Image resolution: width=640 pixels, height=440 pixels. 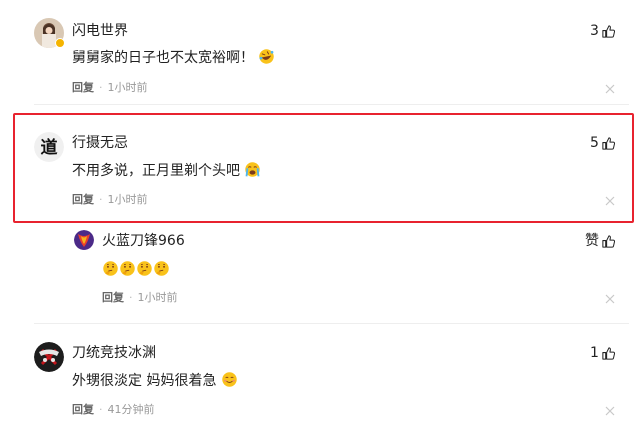 I want to click on reply-time: 1小时前, so click(x=157, y=297).